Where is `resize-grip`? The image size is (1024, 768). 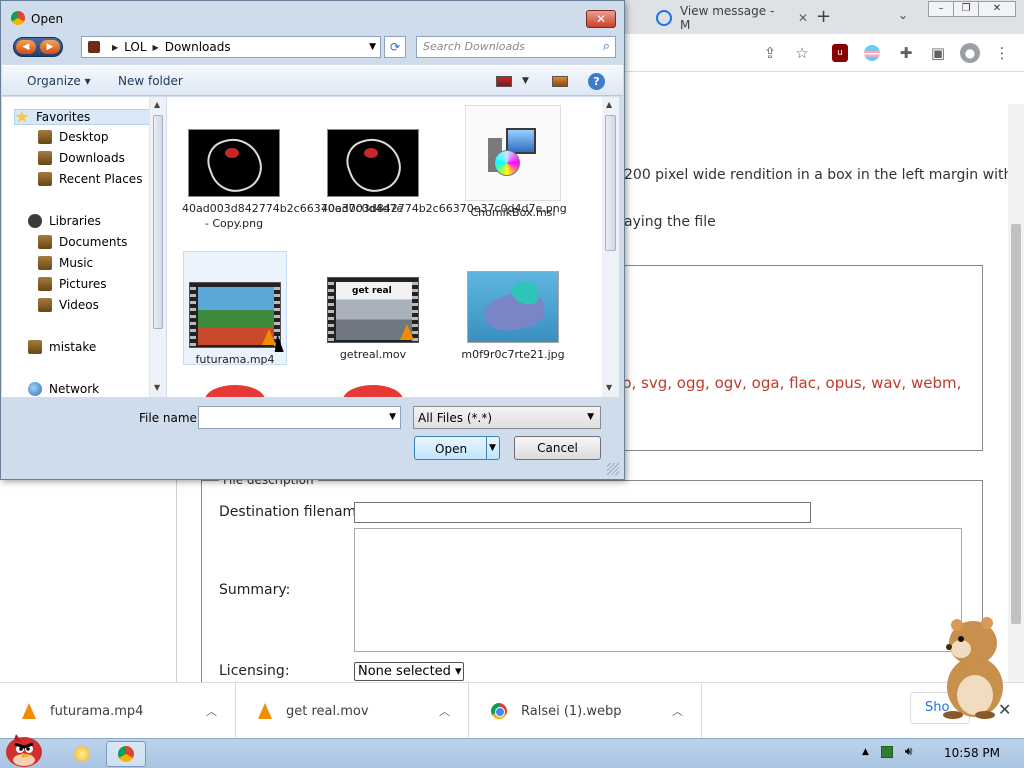
resize-grip is located at coordinates (613, 469).